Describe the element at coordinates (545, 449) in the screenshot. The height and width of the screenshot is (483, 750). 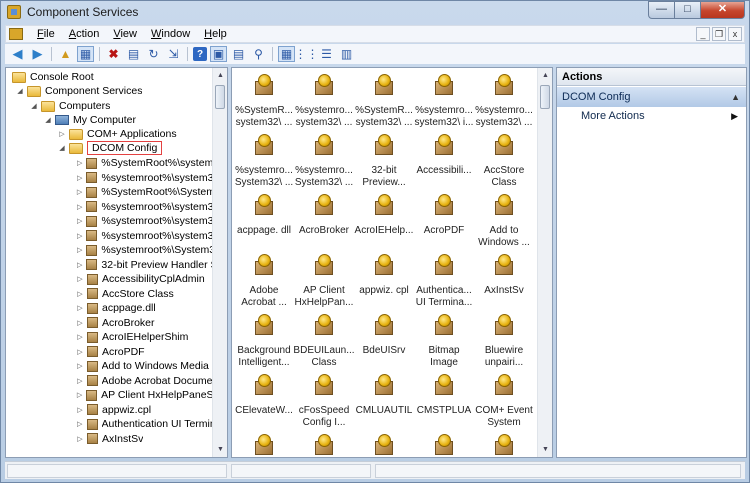
I see `scroll-down-arrow-icon: ▼` at that location.